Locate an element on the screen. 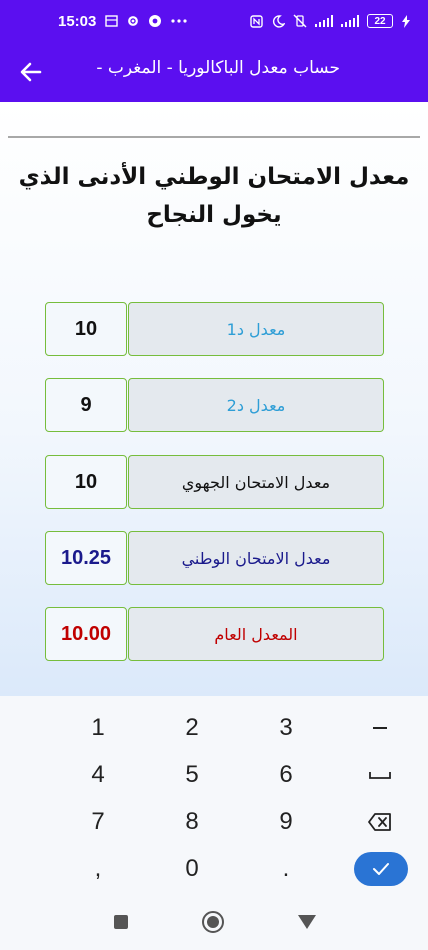 The image size is (428, 950). gallery-icon is located at coordinates (111, 21).